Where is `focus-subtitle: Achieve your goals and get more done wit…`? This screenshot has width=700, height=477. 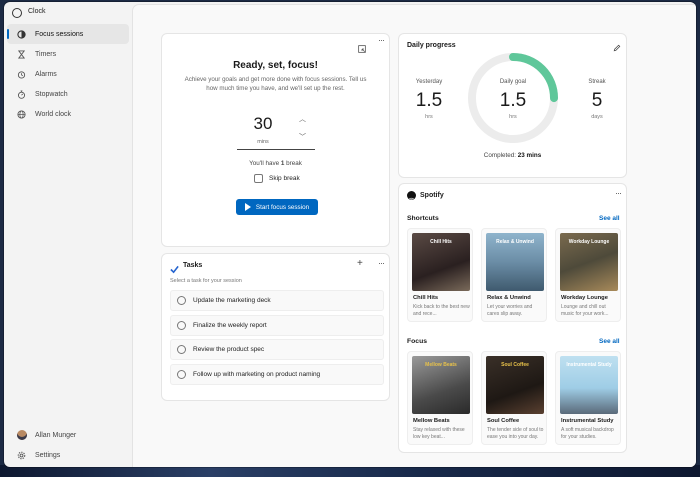 focus-subtitle: Achieve your goals and get more done wit… is located at coordinates (275, 84).